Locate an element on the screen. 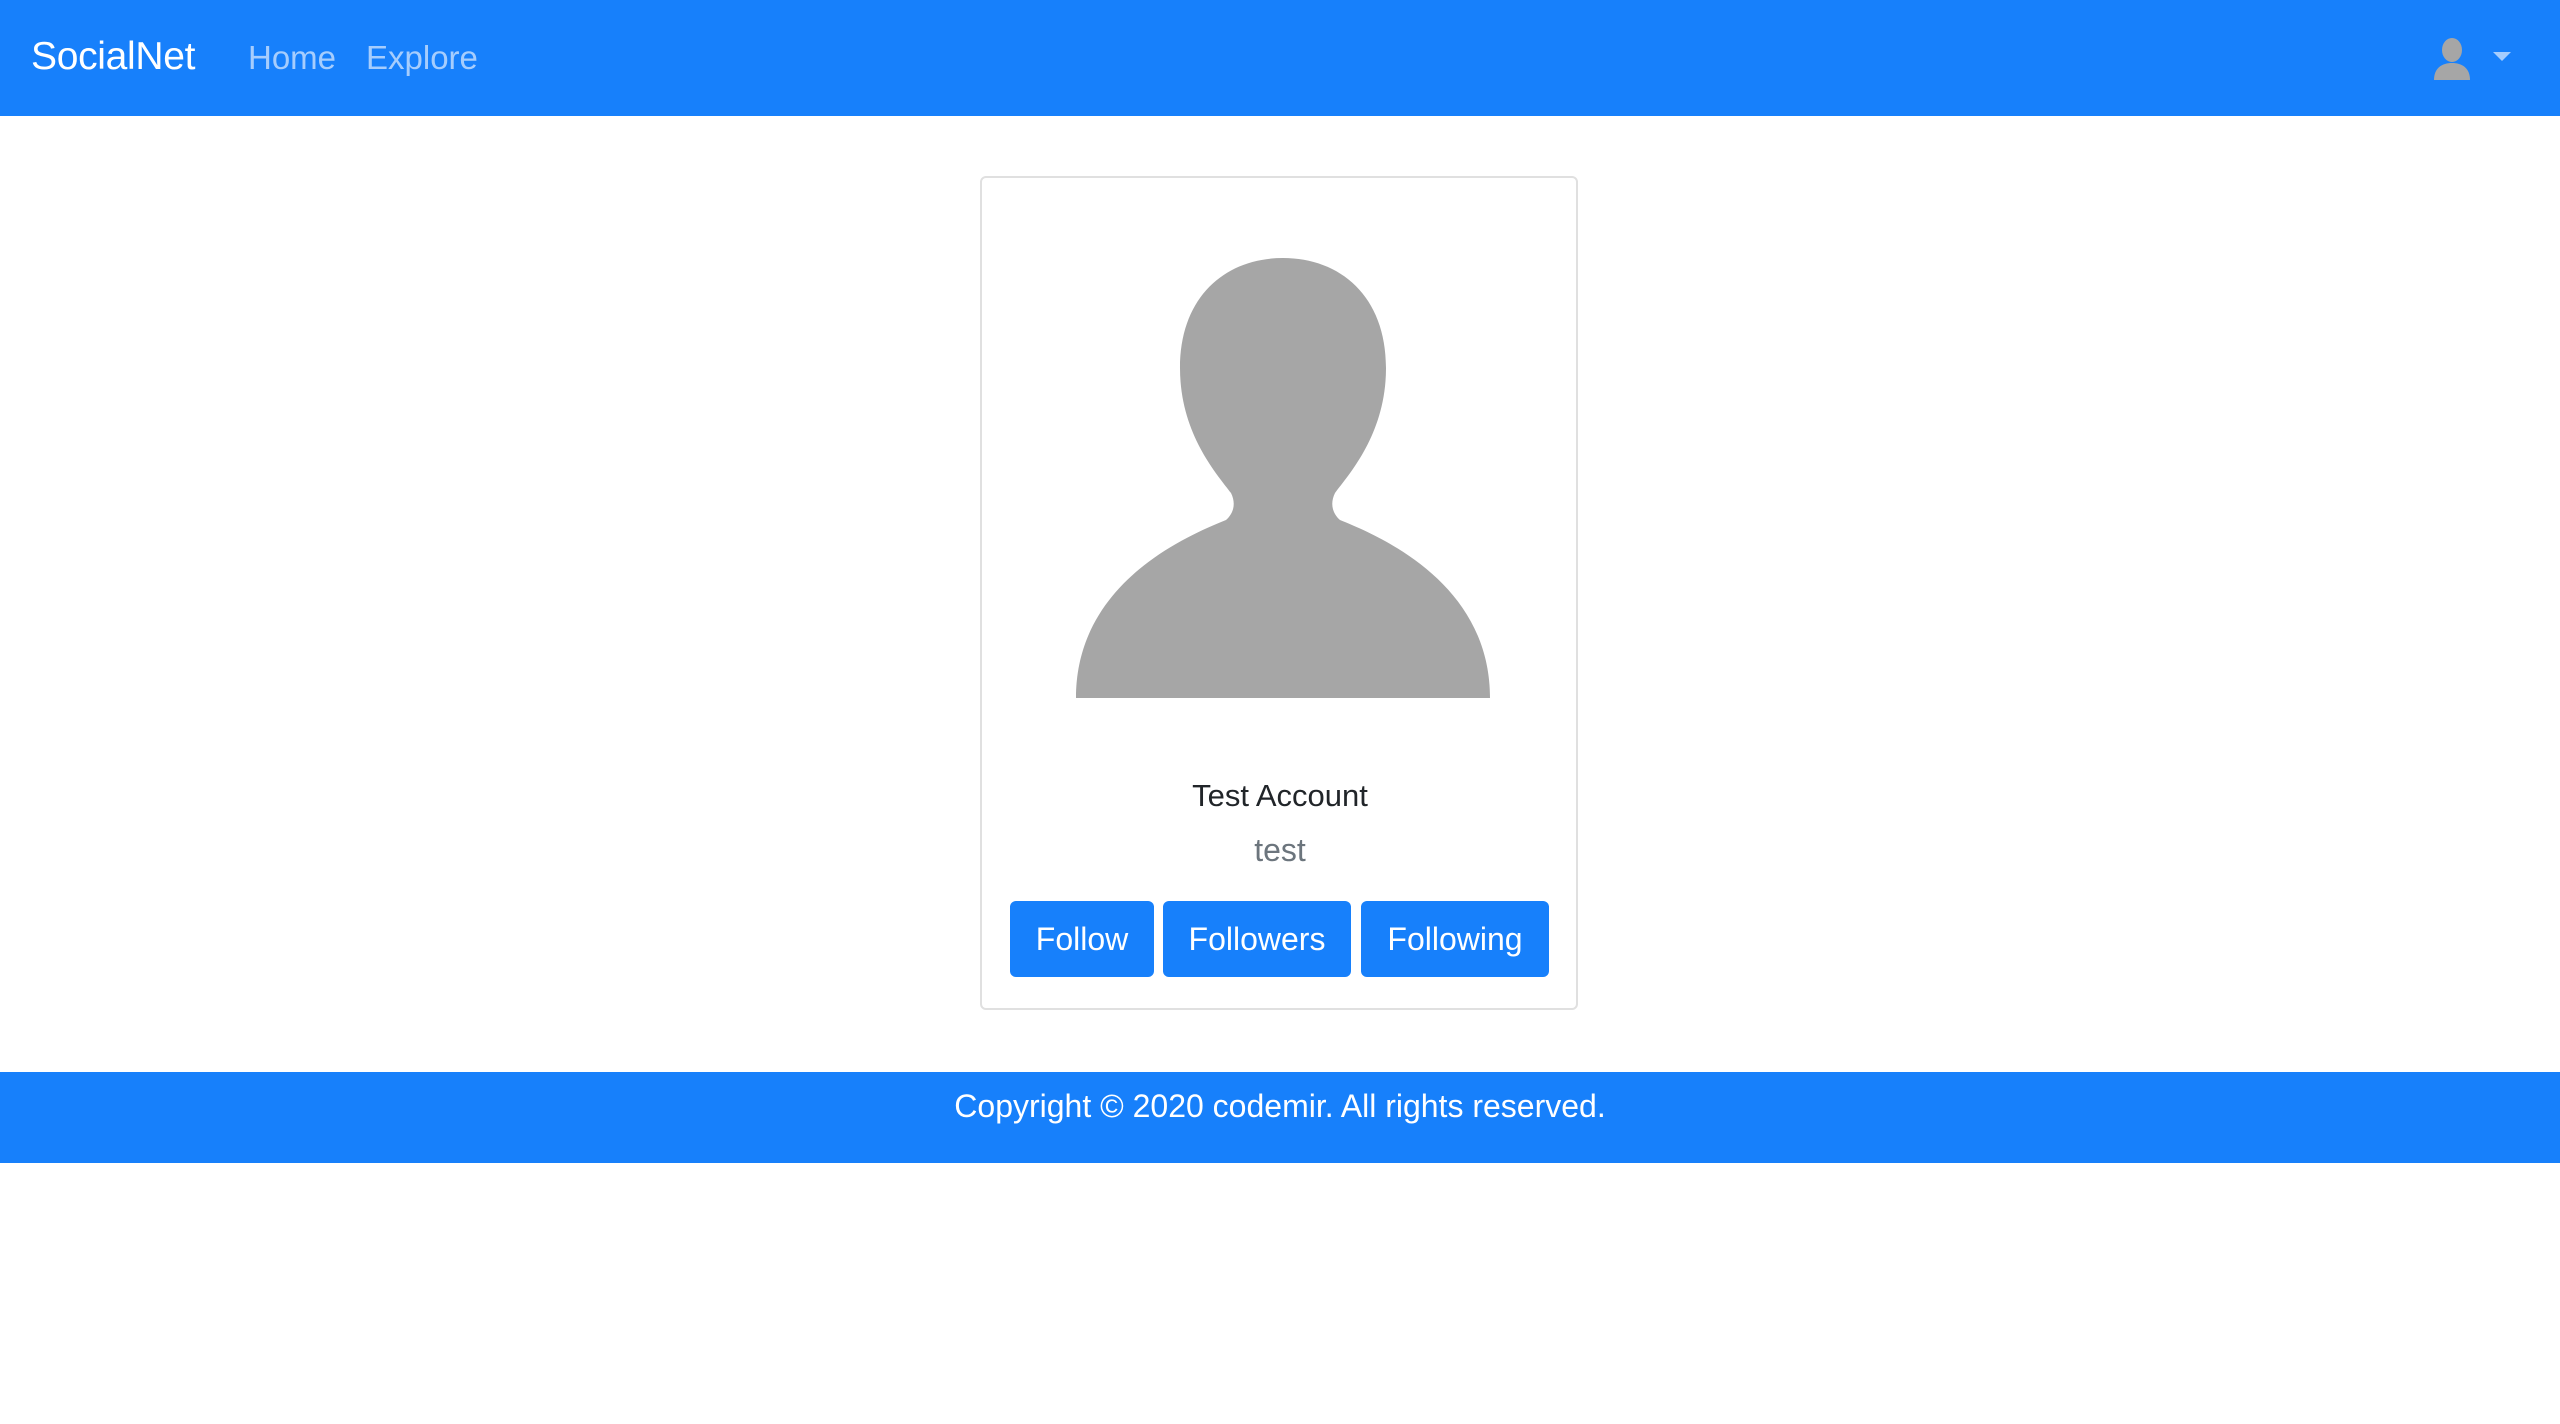  caret-down-icon is located at coordinates (2502, 56).